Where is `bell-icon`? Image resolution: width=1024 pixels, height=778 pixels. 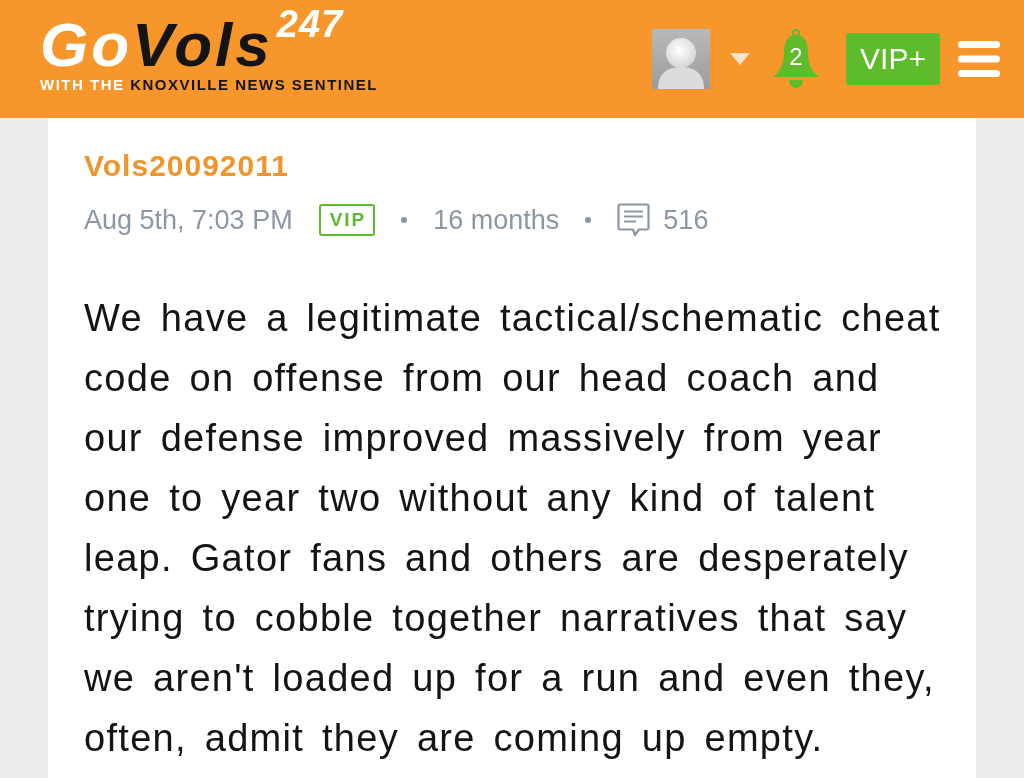 bell-icon is located at coordinates (796, 59).